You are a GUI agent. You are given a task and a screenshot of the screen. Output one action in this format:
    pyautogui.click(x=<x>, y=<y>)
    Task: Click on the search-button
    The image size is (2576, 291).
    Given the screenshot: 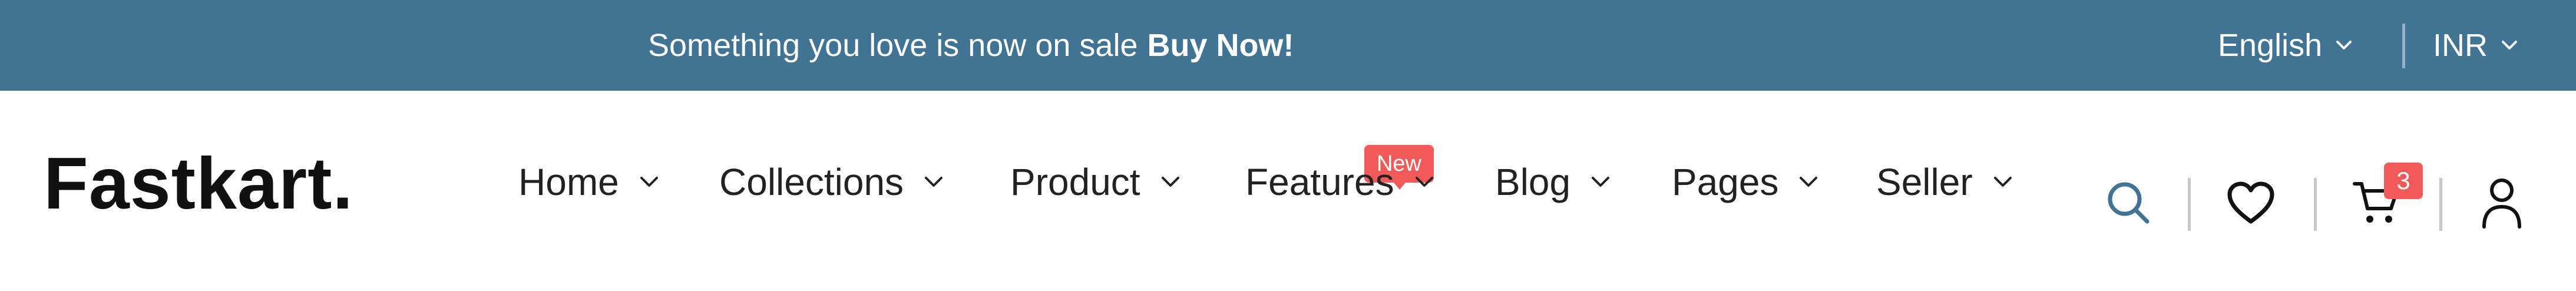 What is the action you would take?
    pyautogui.click(x=2128, y=202)
    